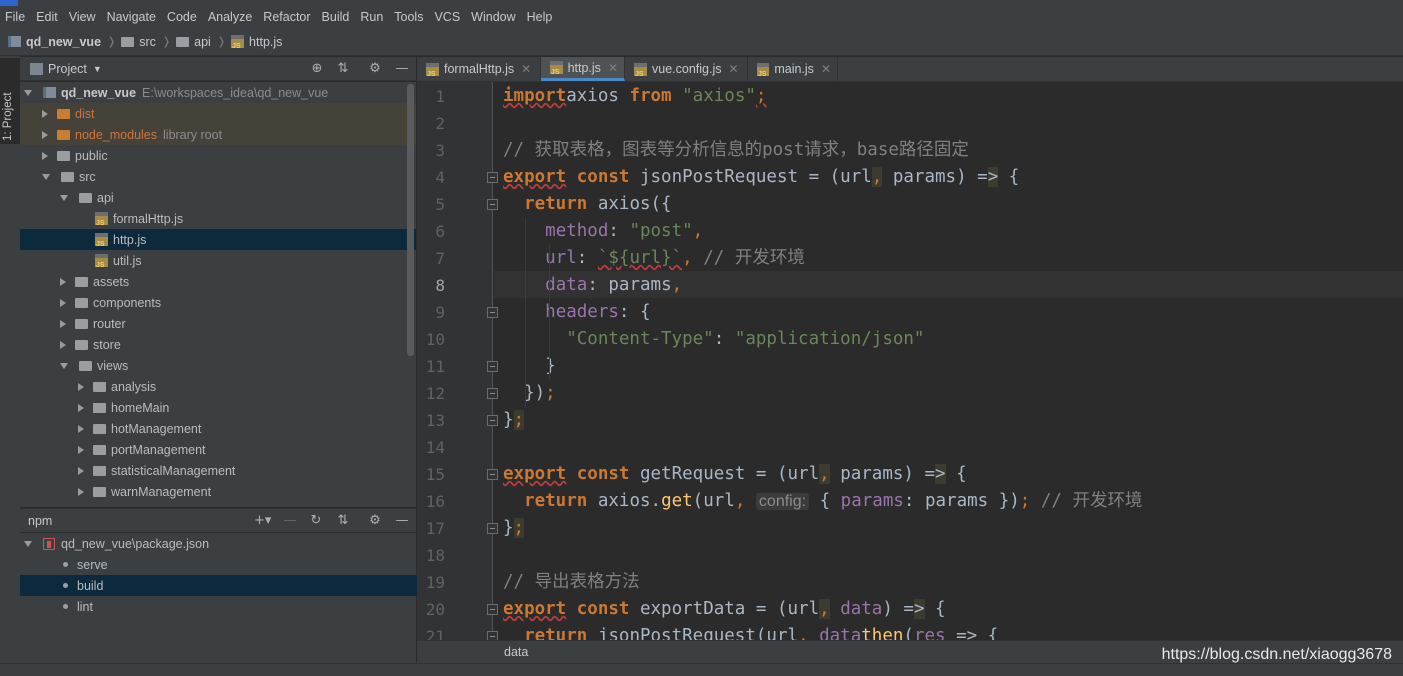 This screenshot has height=676, width=1403. I want to click on tree-item-dist: dist, so click(218, 113).